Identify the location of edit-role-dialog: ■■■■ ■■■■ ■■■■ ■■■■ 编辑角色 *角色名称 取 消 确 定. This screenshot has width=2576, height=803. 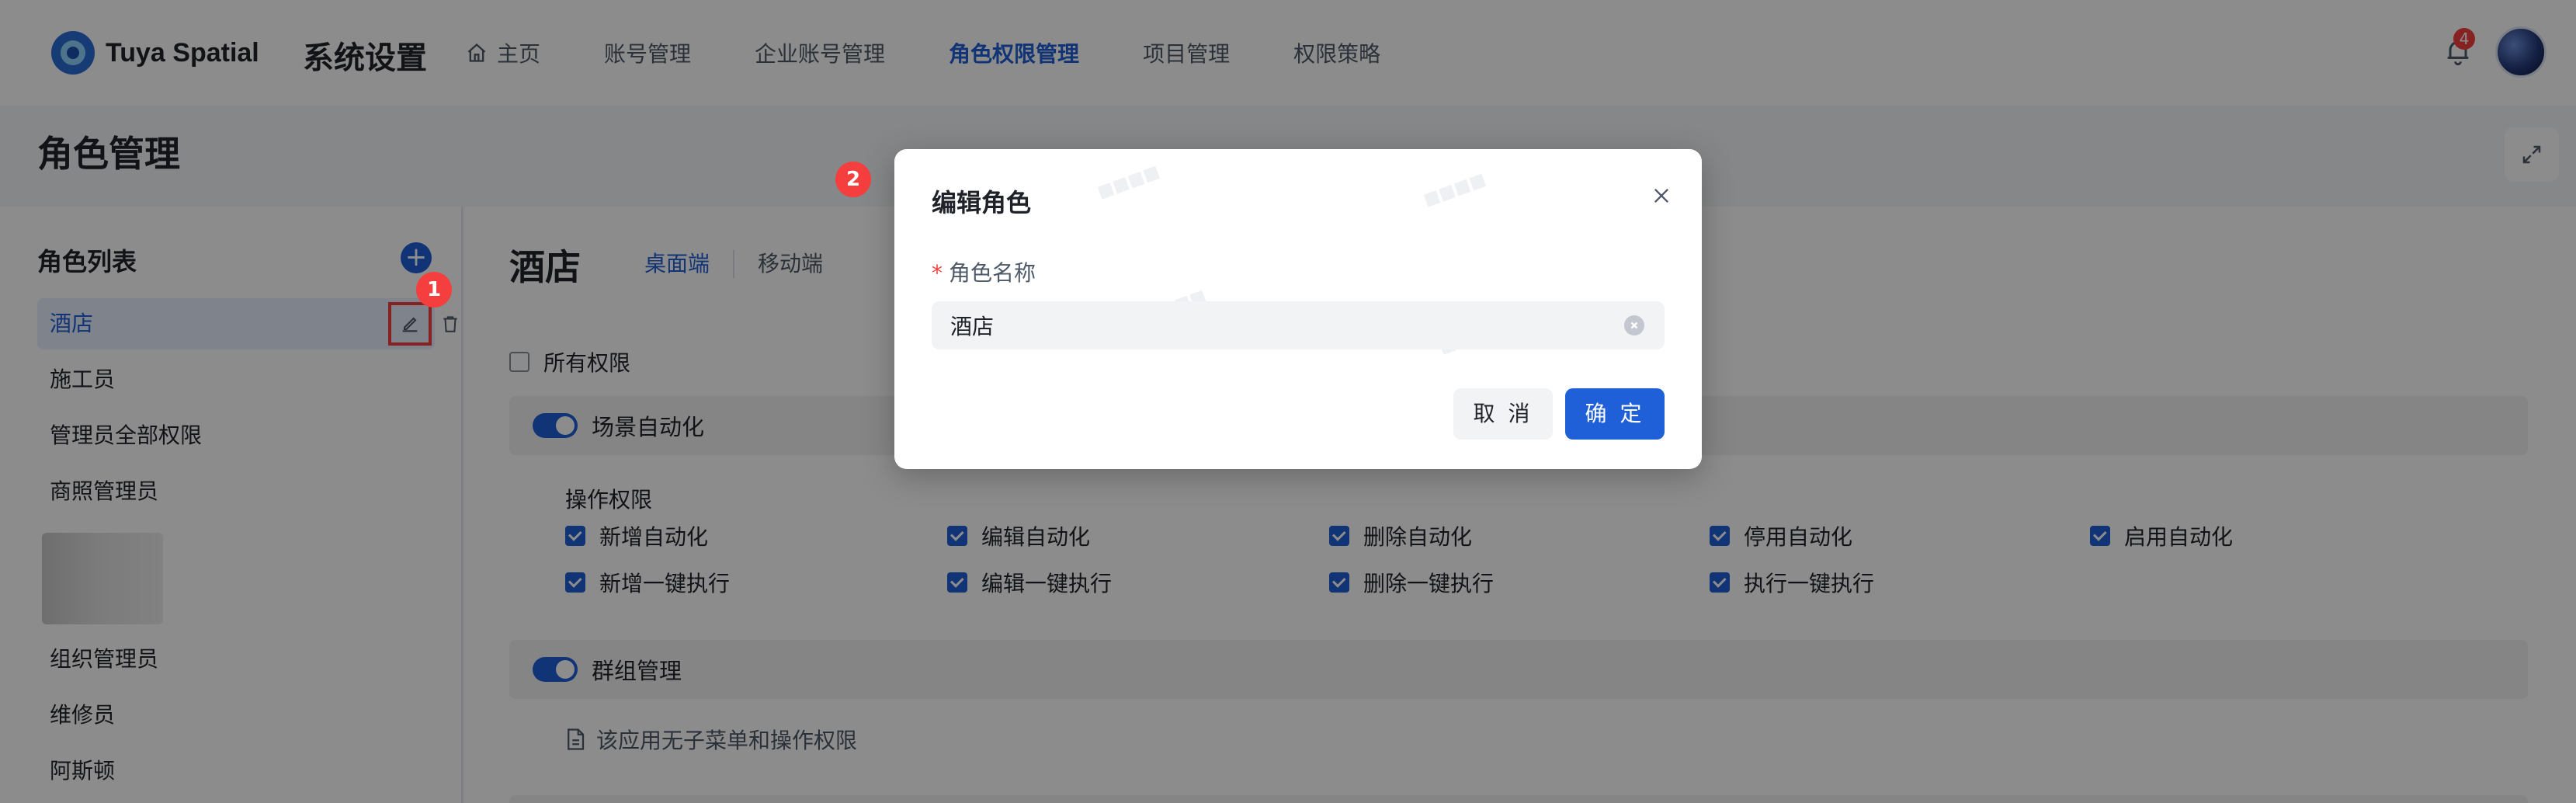
(1298, 309).